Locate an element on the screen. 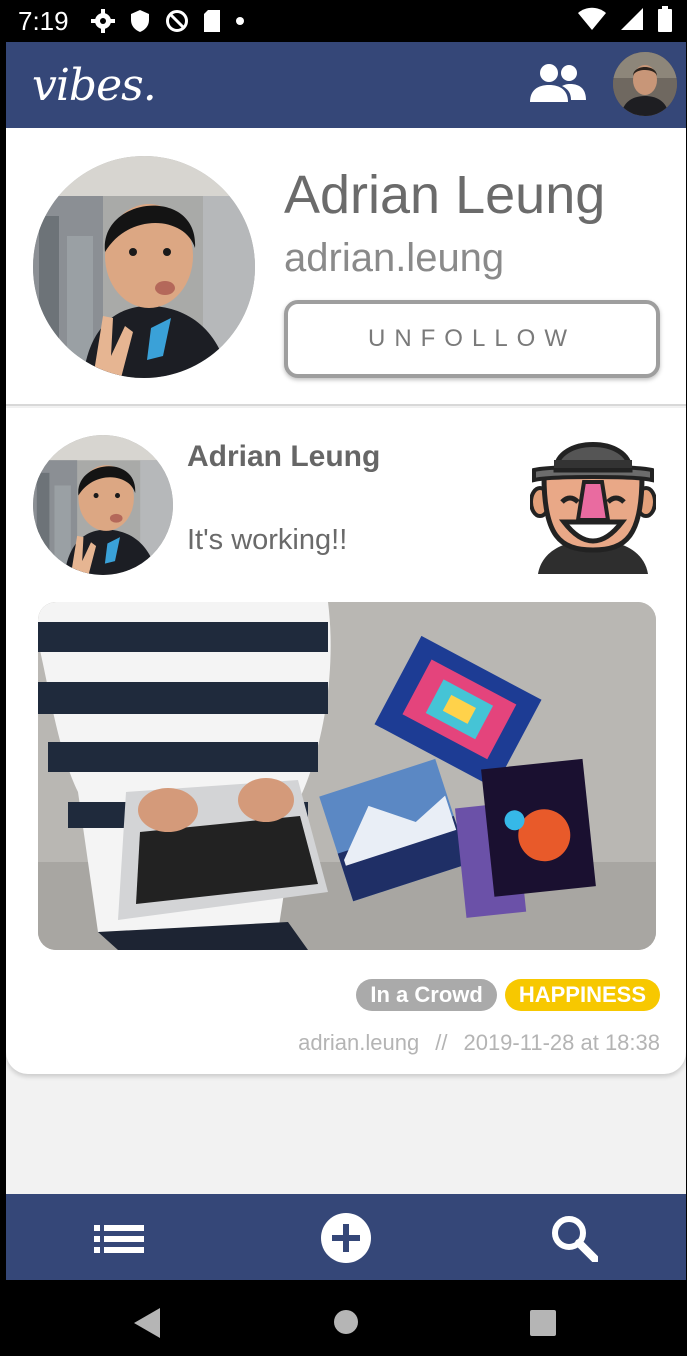  wifi-icon is located at coordinates (592, 18).